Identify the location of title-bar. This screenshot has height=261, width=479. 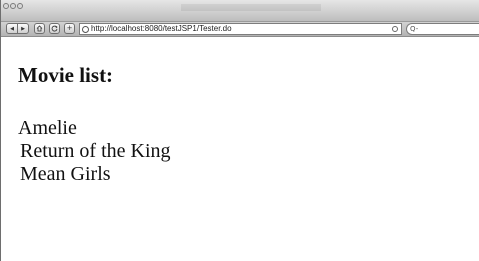
(240, 11).